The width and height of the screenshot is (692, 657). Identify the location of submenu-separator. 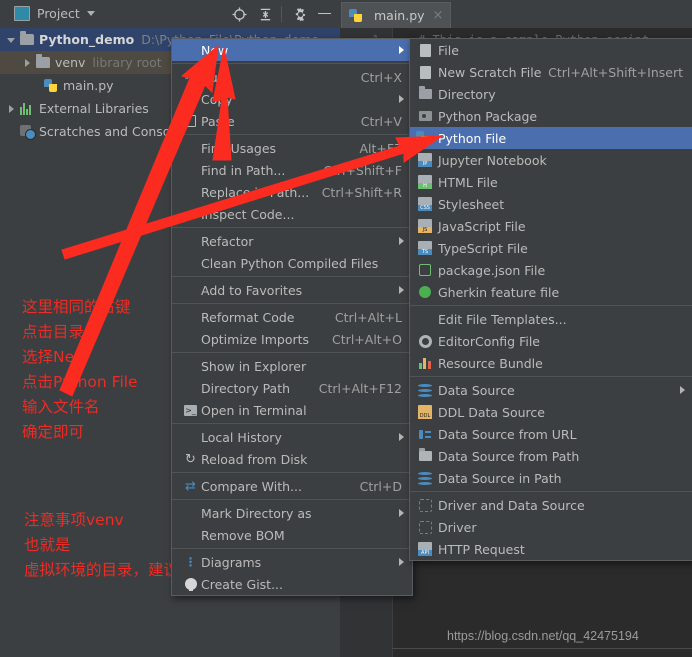
(551, 491).